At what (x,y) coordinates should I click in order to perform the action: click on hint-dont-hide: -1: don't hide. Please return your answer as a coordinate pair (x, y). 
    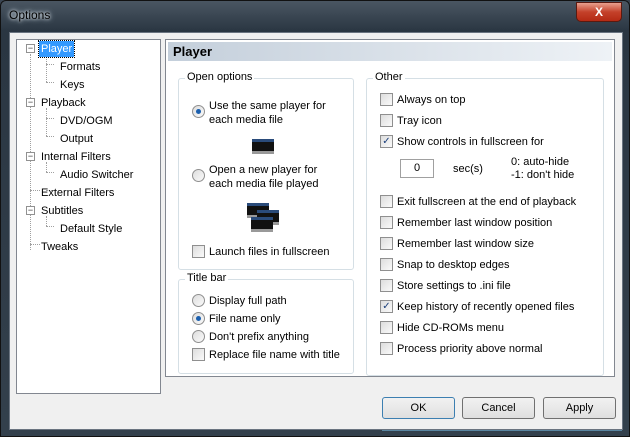
    Looking at the image, I should click on (543, 175).